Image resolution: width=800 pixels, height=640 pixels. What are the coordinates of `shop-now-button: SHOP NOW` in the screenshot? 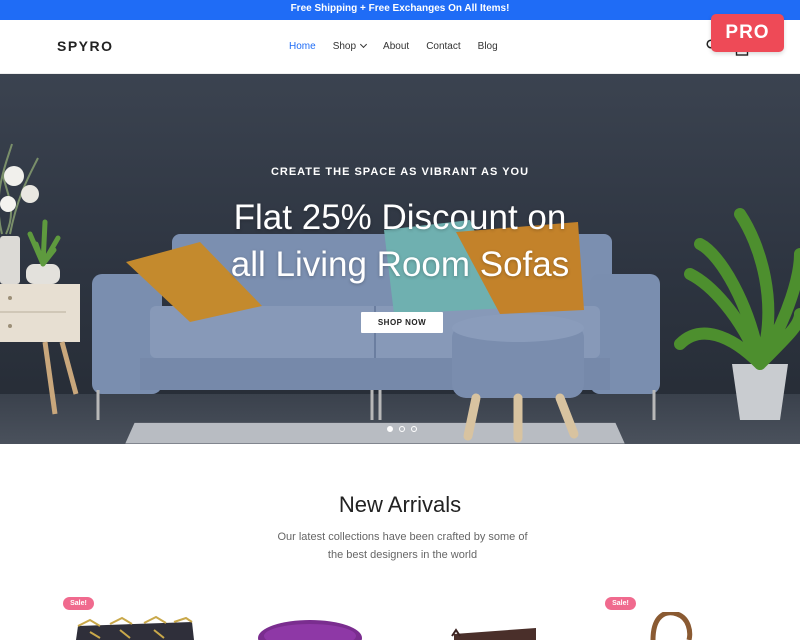 It's located at (402, 322).